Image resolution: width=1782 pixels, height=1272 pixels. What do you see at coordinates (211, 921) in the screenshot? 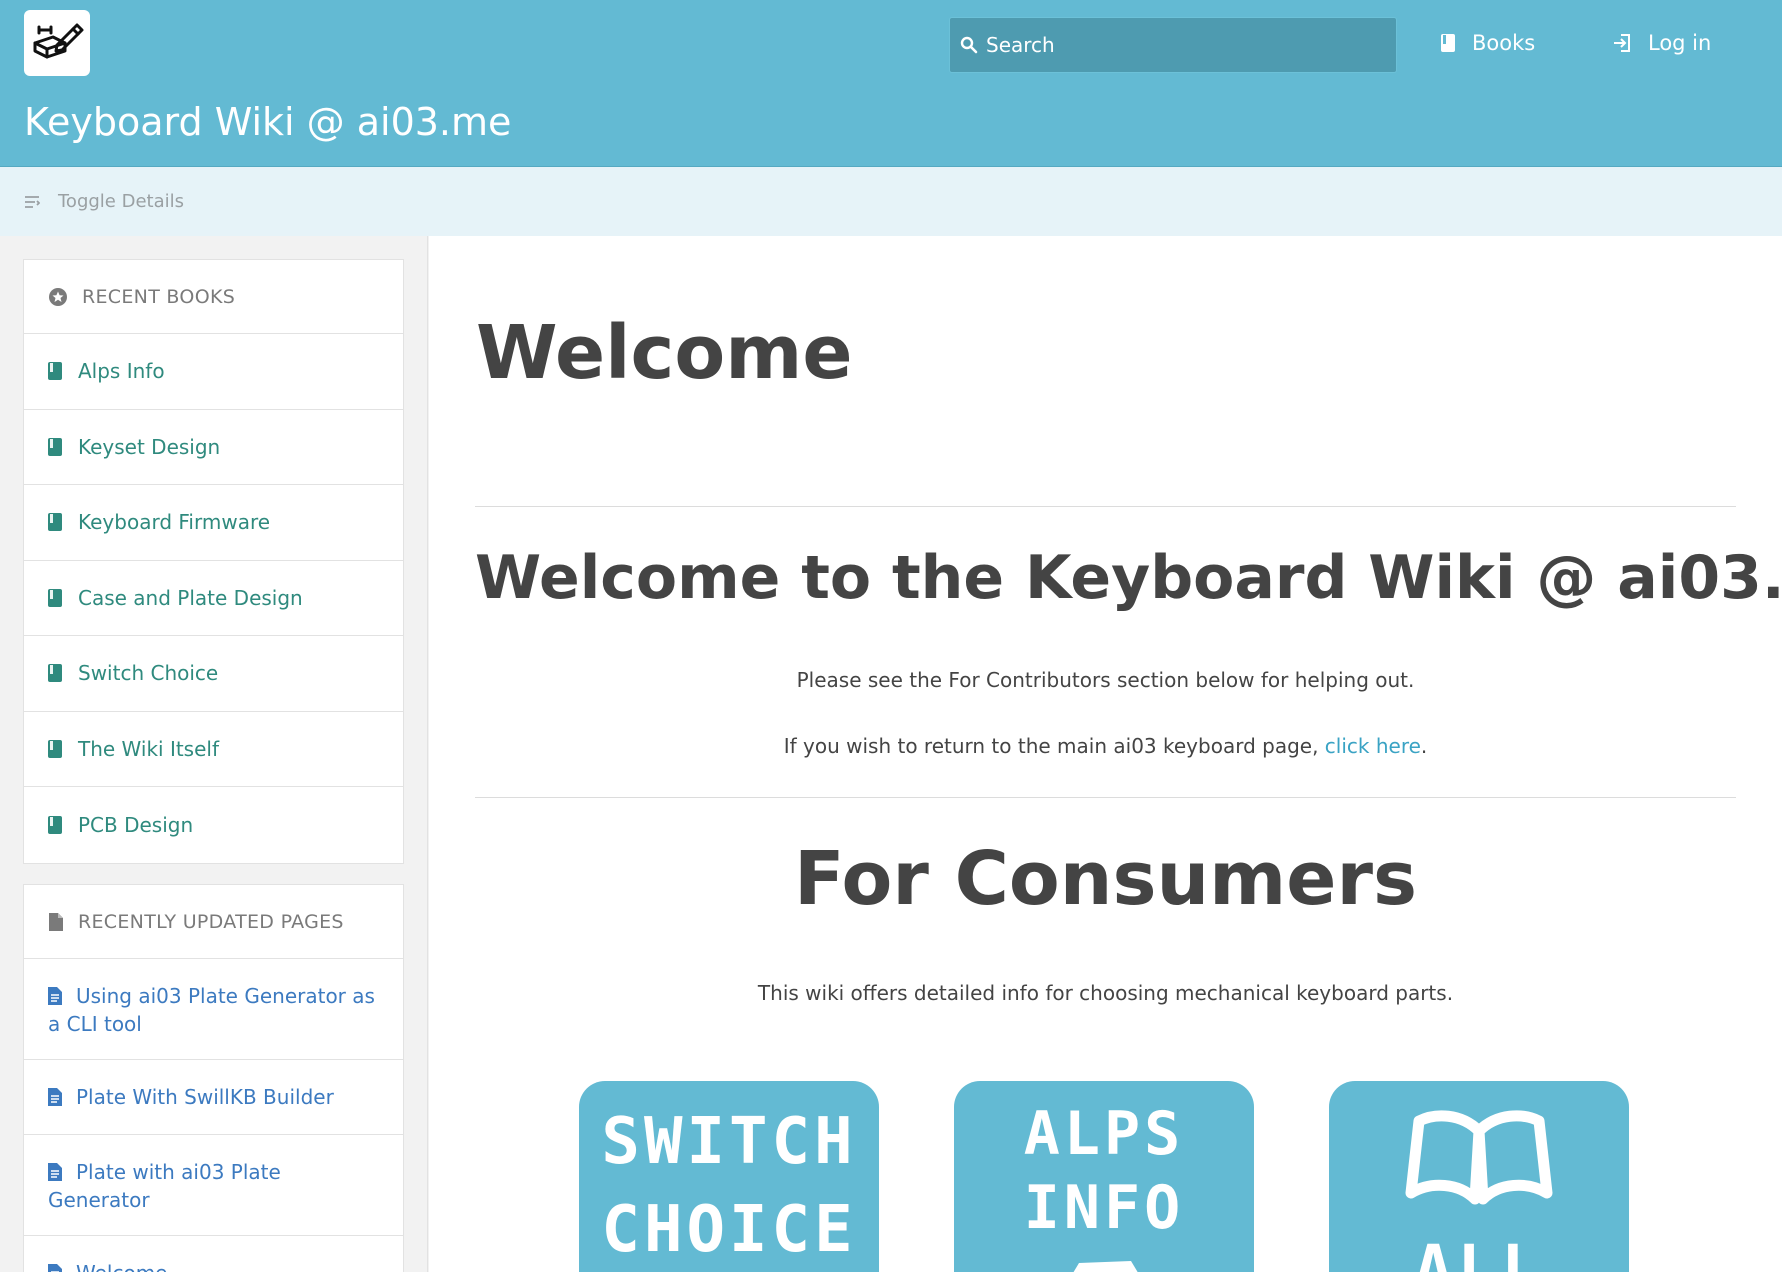
I see `recently-updated-title: RECENTLY UPDATED PAGES` at bounding box center [211, 921].